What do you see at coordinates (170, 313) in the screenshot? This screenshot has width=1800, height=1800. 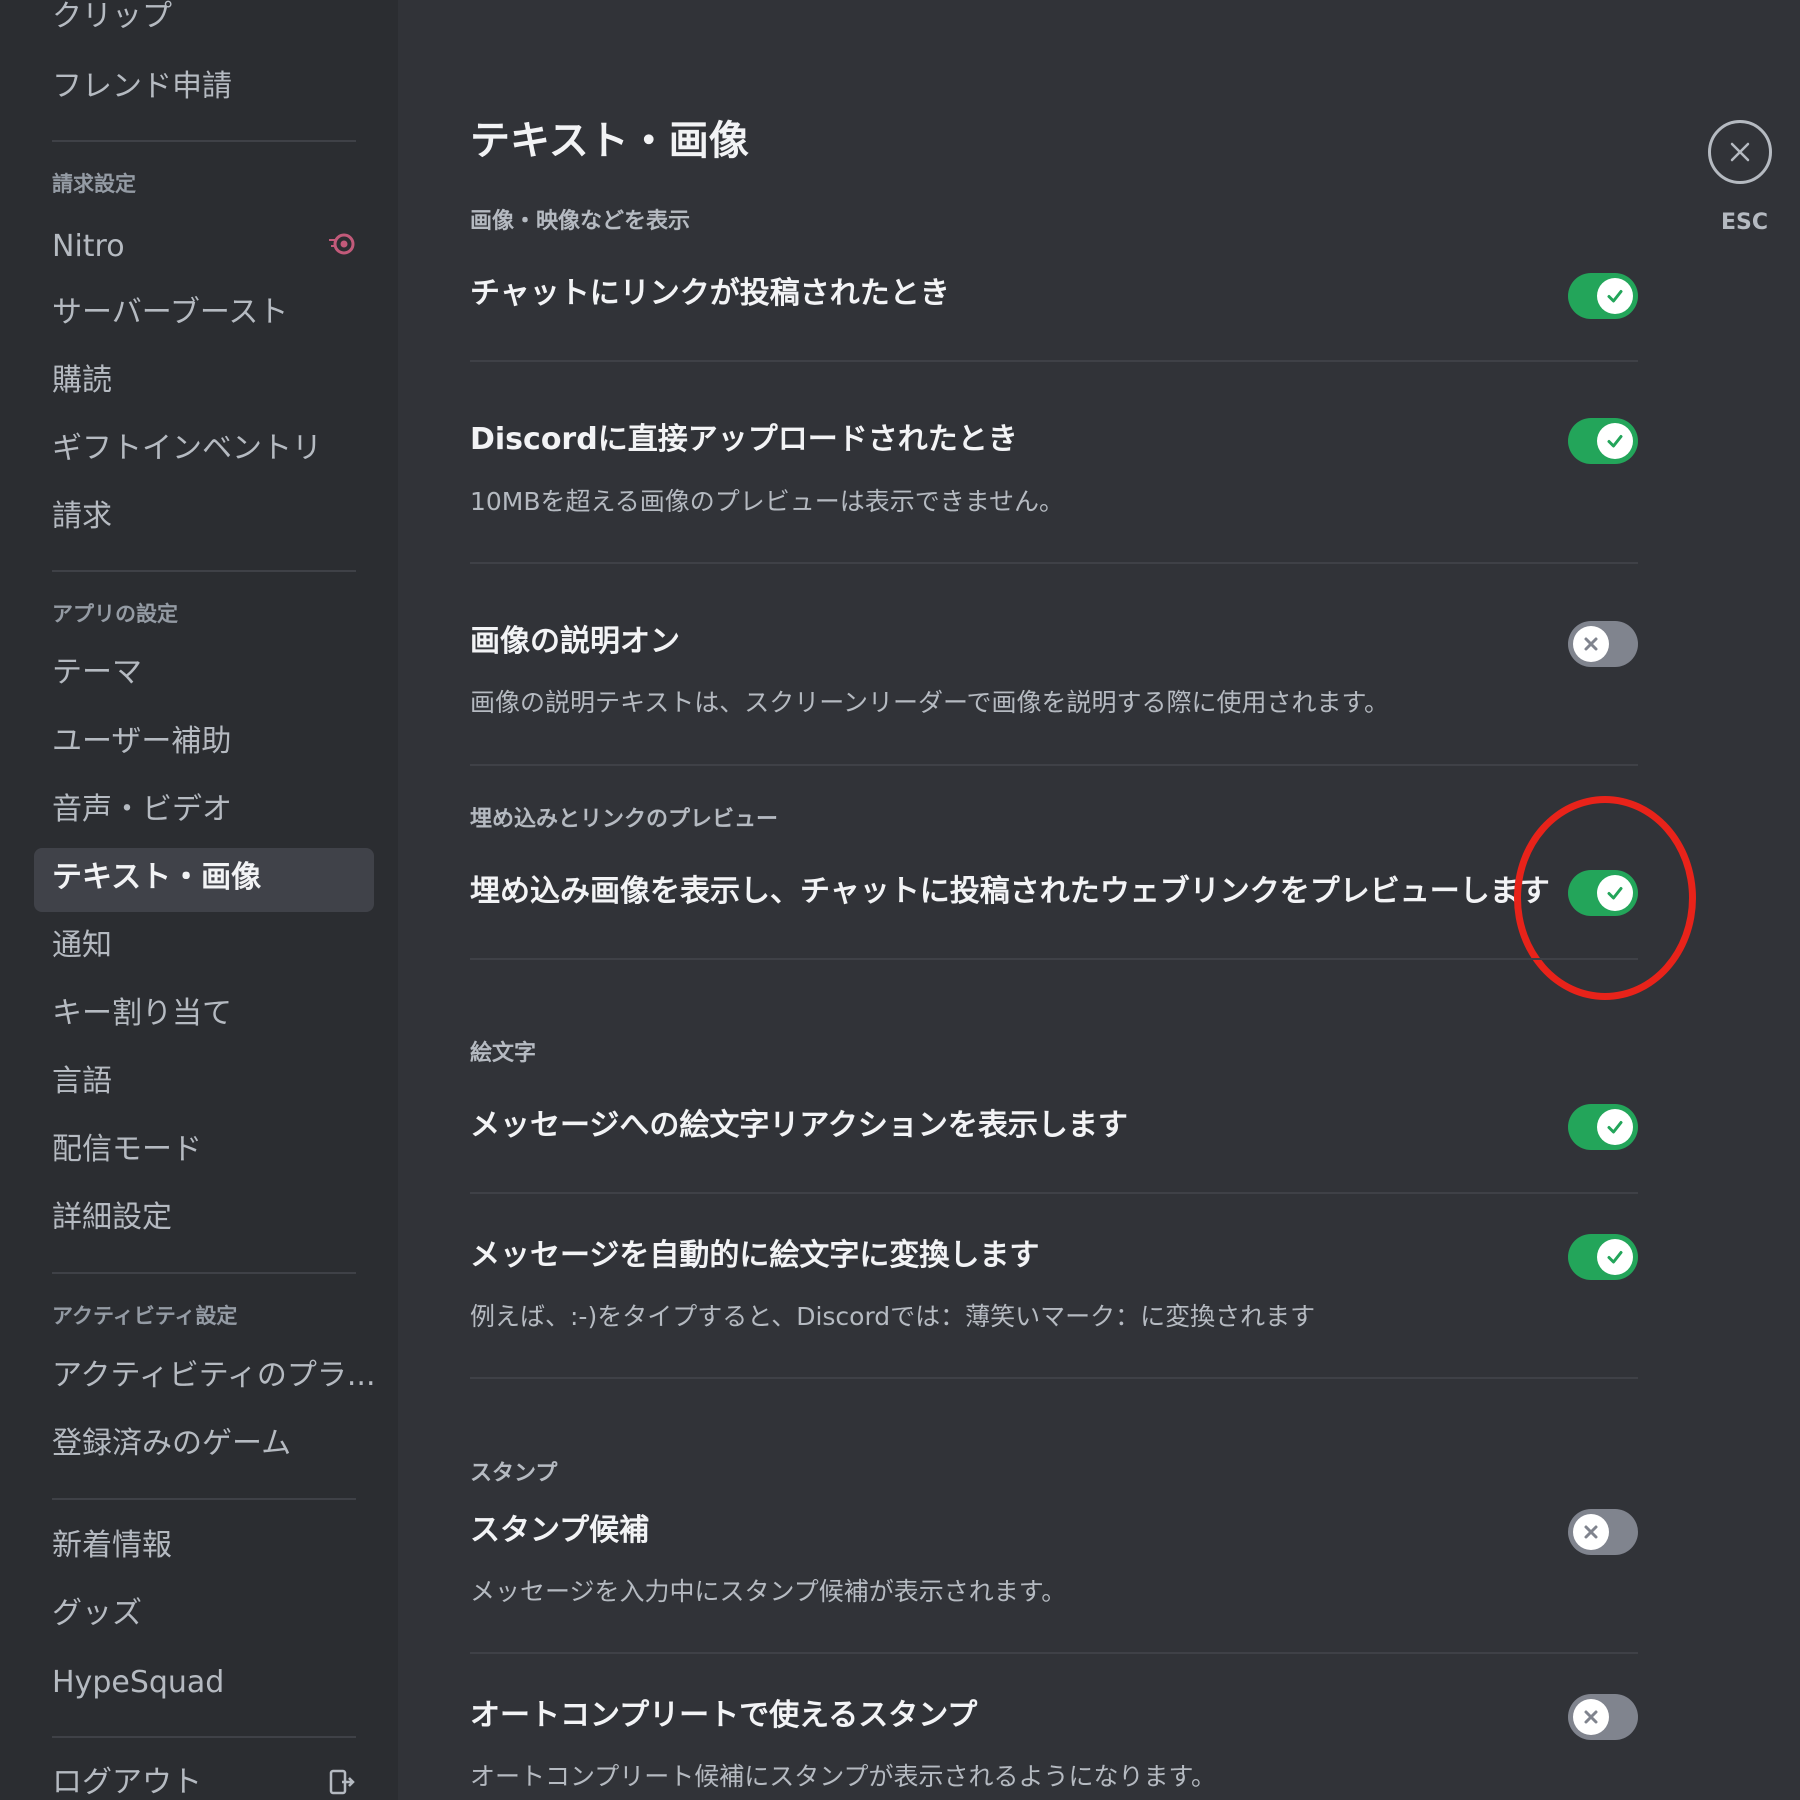 I see `sidebar-item-server-boost: サーバーブースト` at bounding box center [170, 313].